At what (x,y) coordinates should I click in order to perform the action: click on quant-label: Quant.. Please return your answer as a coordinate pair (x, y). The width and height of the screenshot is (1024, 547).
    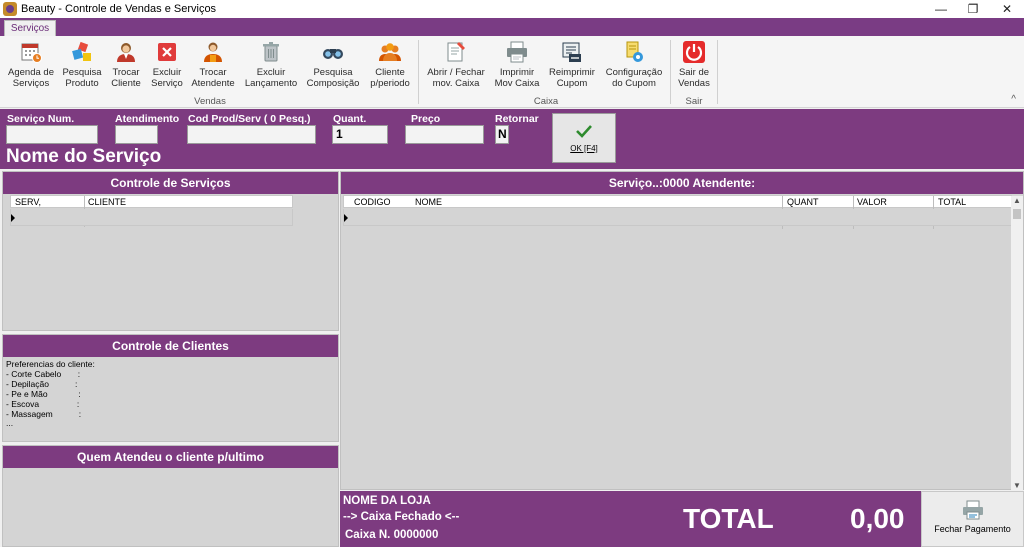
    Looking at the image, I should click on (350, 119).